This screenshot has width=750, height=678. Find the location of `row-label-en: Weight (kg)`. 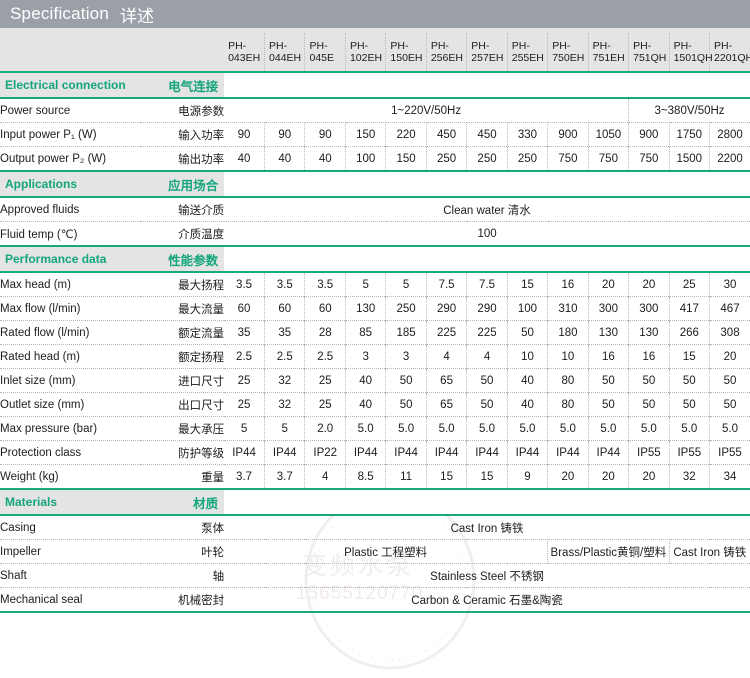

row-label-en: Weight (kg) is located at coordinates (70, 476).